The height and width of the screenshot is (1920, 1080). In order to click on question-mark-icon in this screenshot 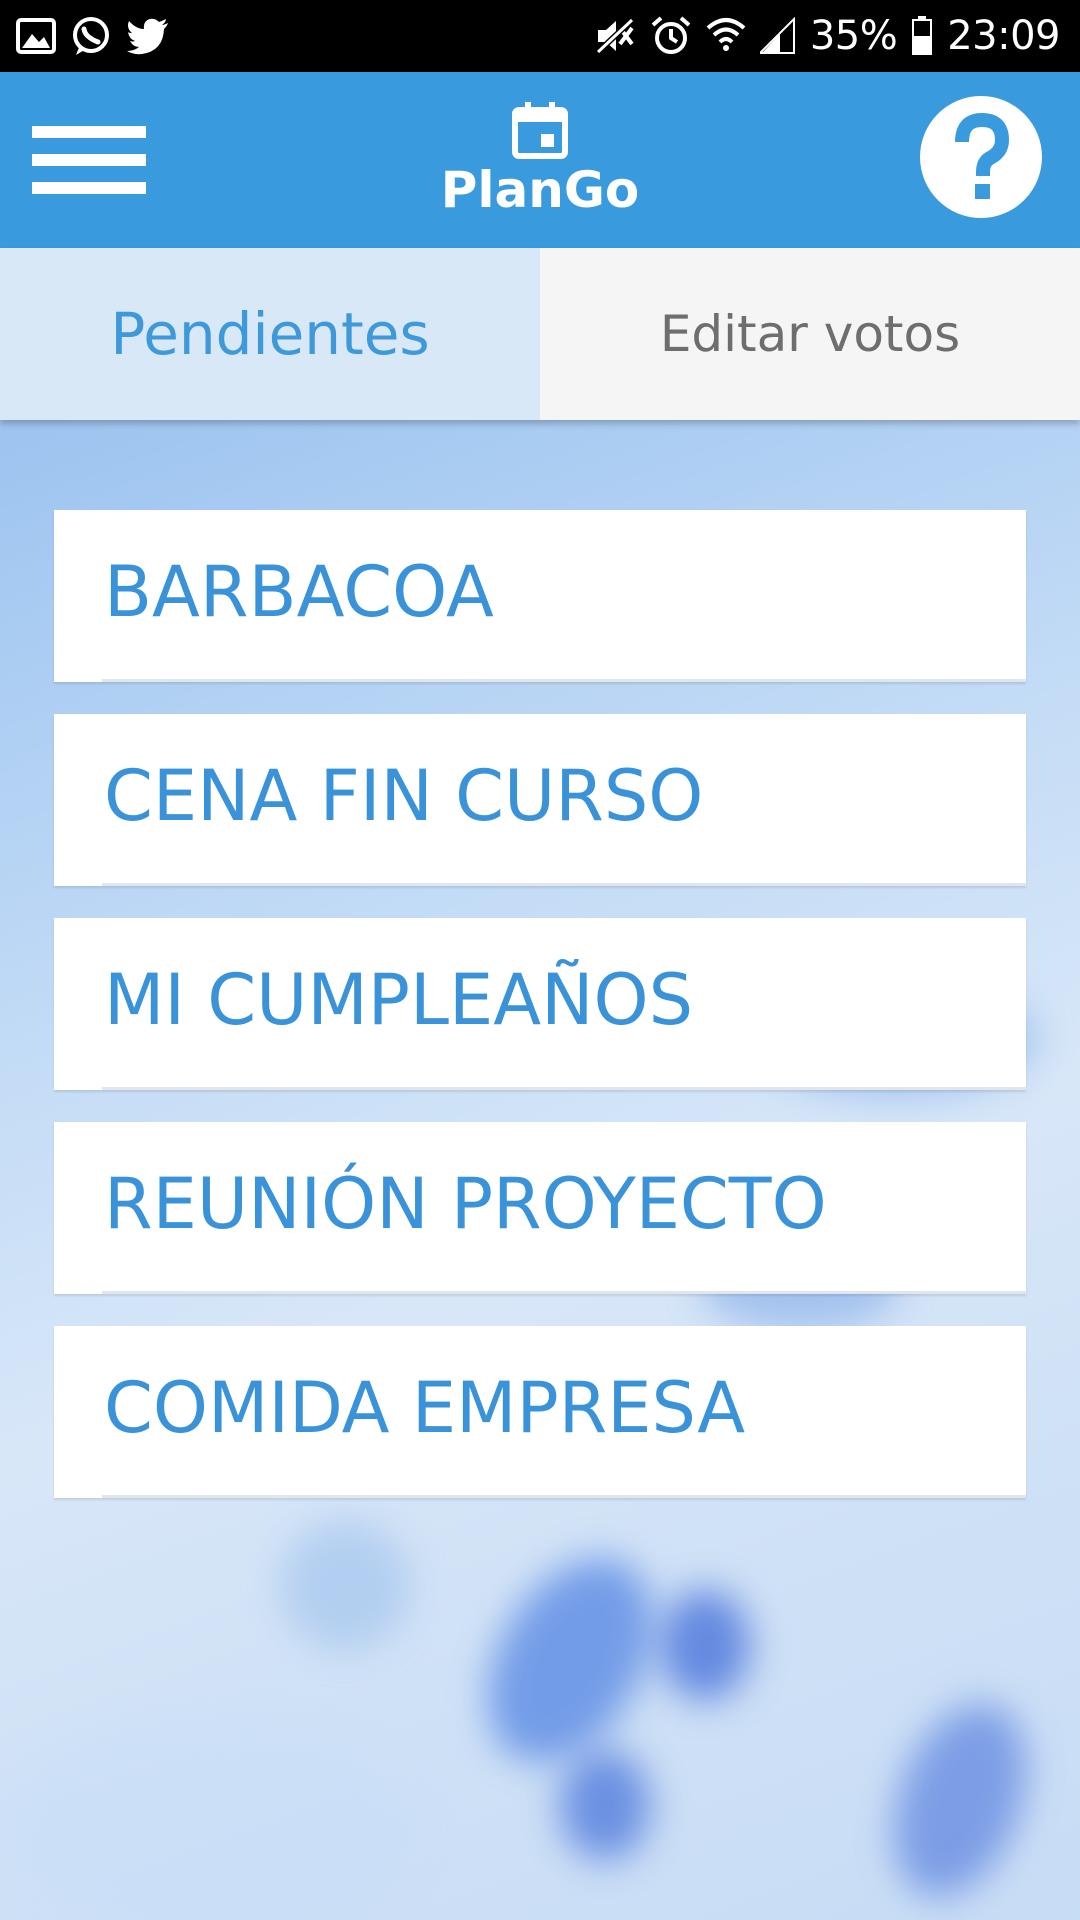, I will do `click(982, 155)`.